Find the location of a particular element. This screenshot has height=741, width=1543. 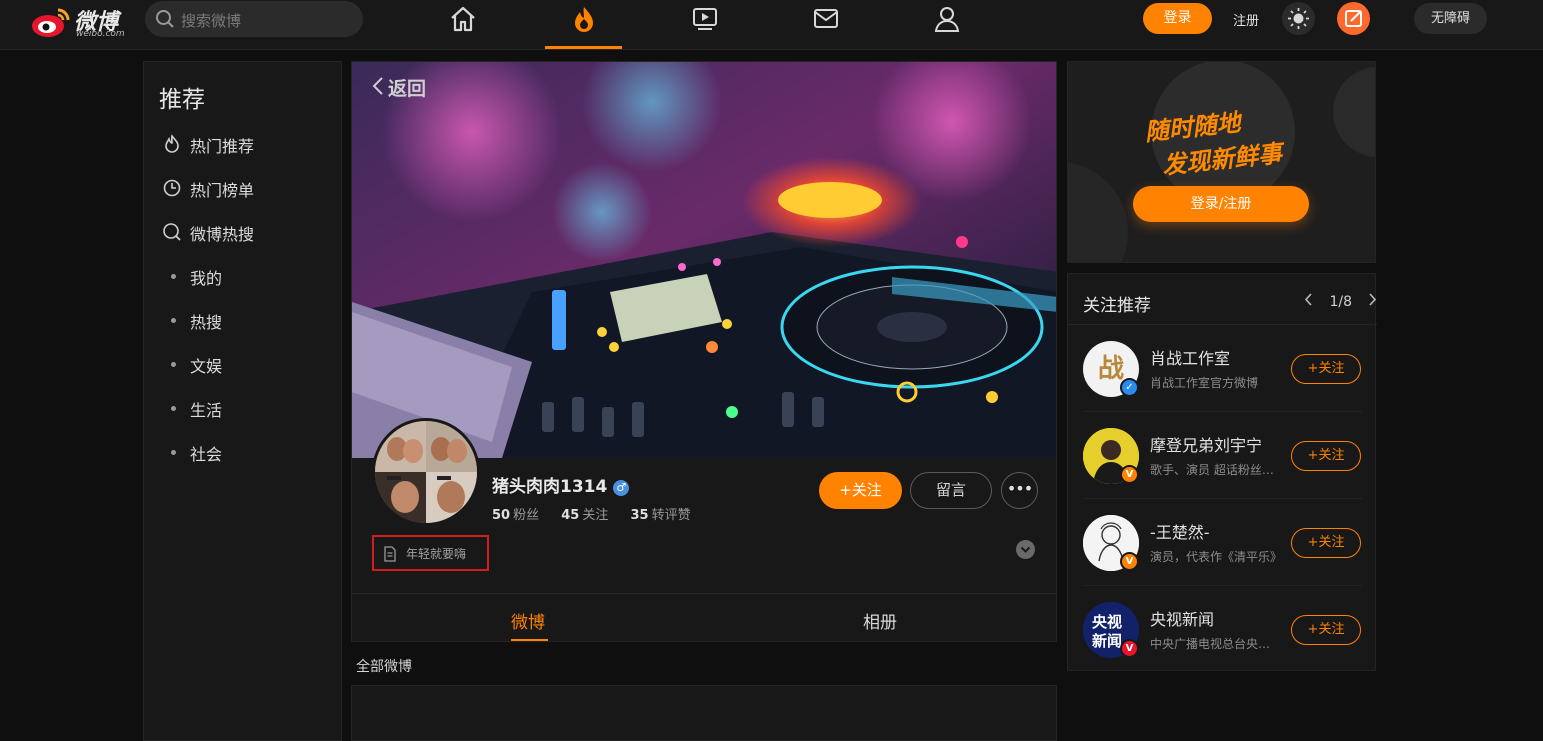

fire-icon is located at coordinates (172, 143).